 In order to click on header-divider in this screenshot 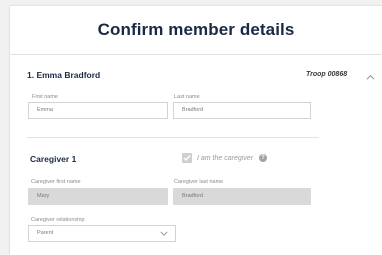, I will do `click(196, 54)`.